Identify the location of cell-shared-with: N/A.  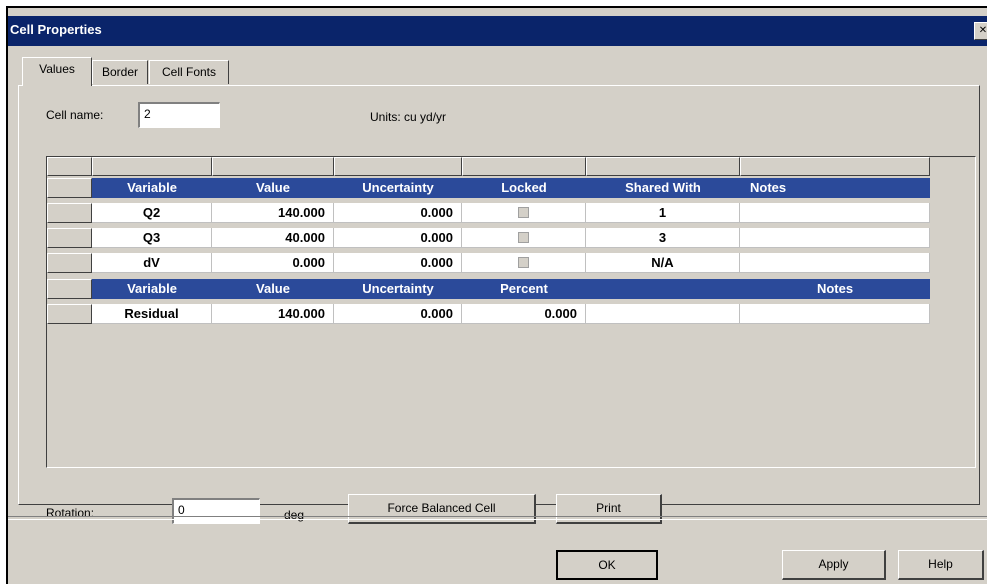
(663, 263).